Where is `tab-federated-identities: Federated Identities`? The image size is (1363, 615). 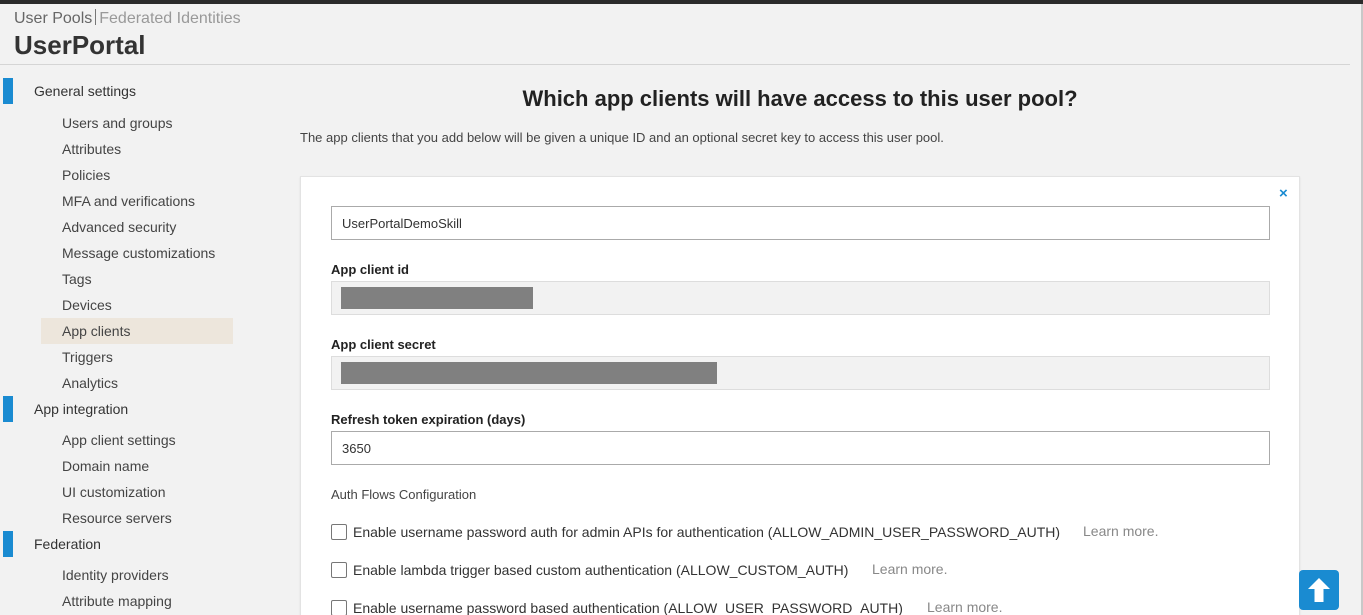
tab-federated-identities: Federated Identities is located at coordinates (169, 18).